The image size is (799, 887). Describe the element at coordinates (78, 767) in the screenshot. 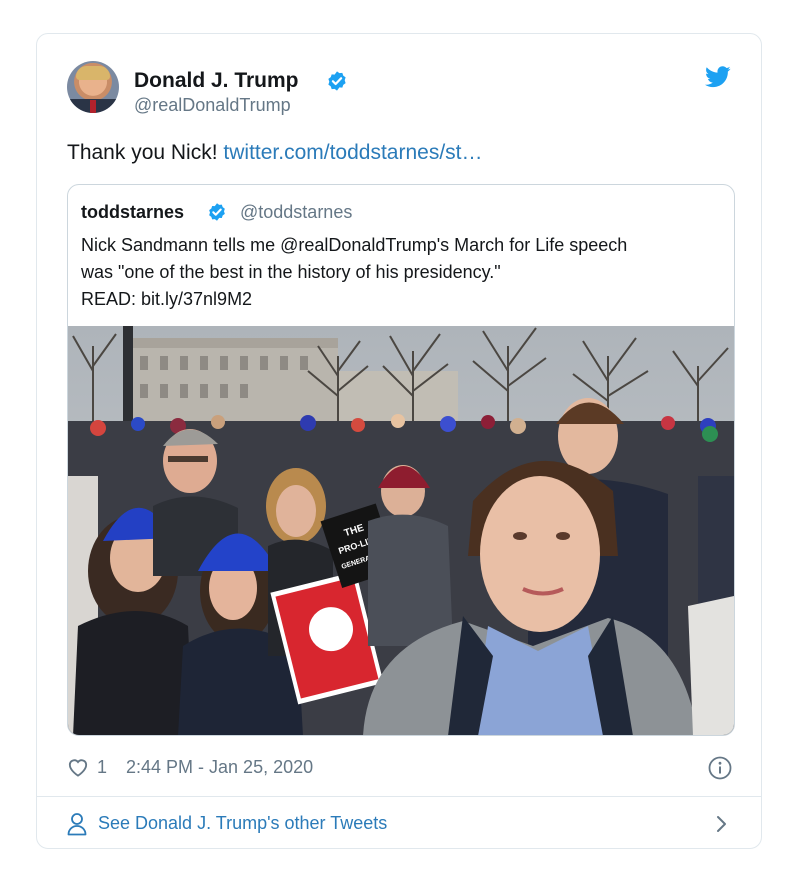

I see `heart-icon` at that location.